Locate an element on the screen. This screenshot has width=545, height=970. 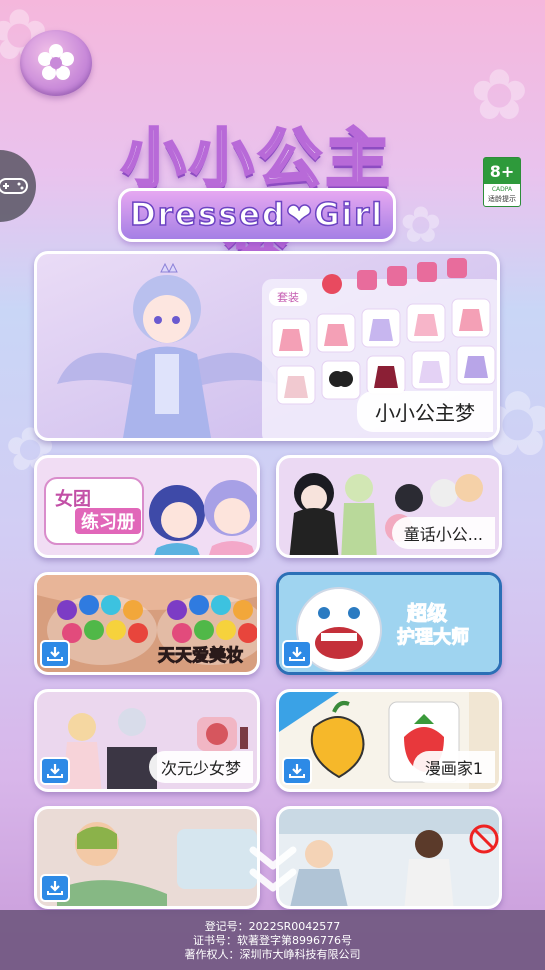
game-card-makeup: 天天爱美妆 is located at coordinates (147, 623).